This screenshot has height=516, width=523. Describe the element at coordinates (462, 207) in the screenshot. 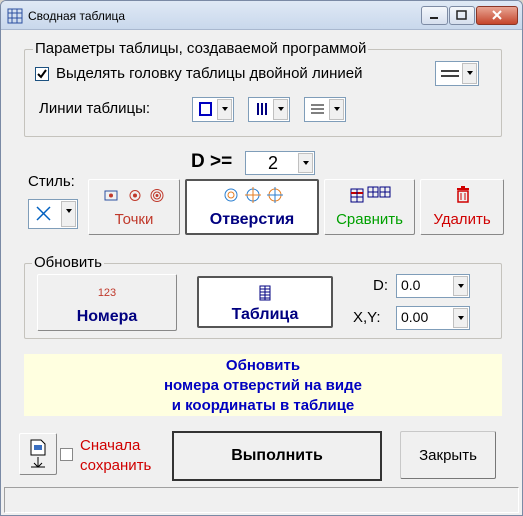

I see `delete-button: Удалить` at that location.